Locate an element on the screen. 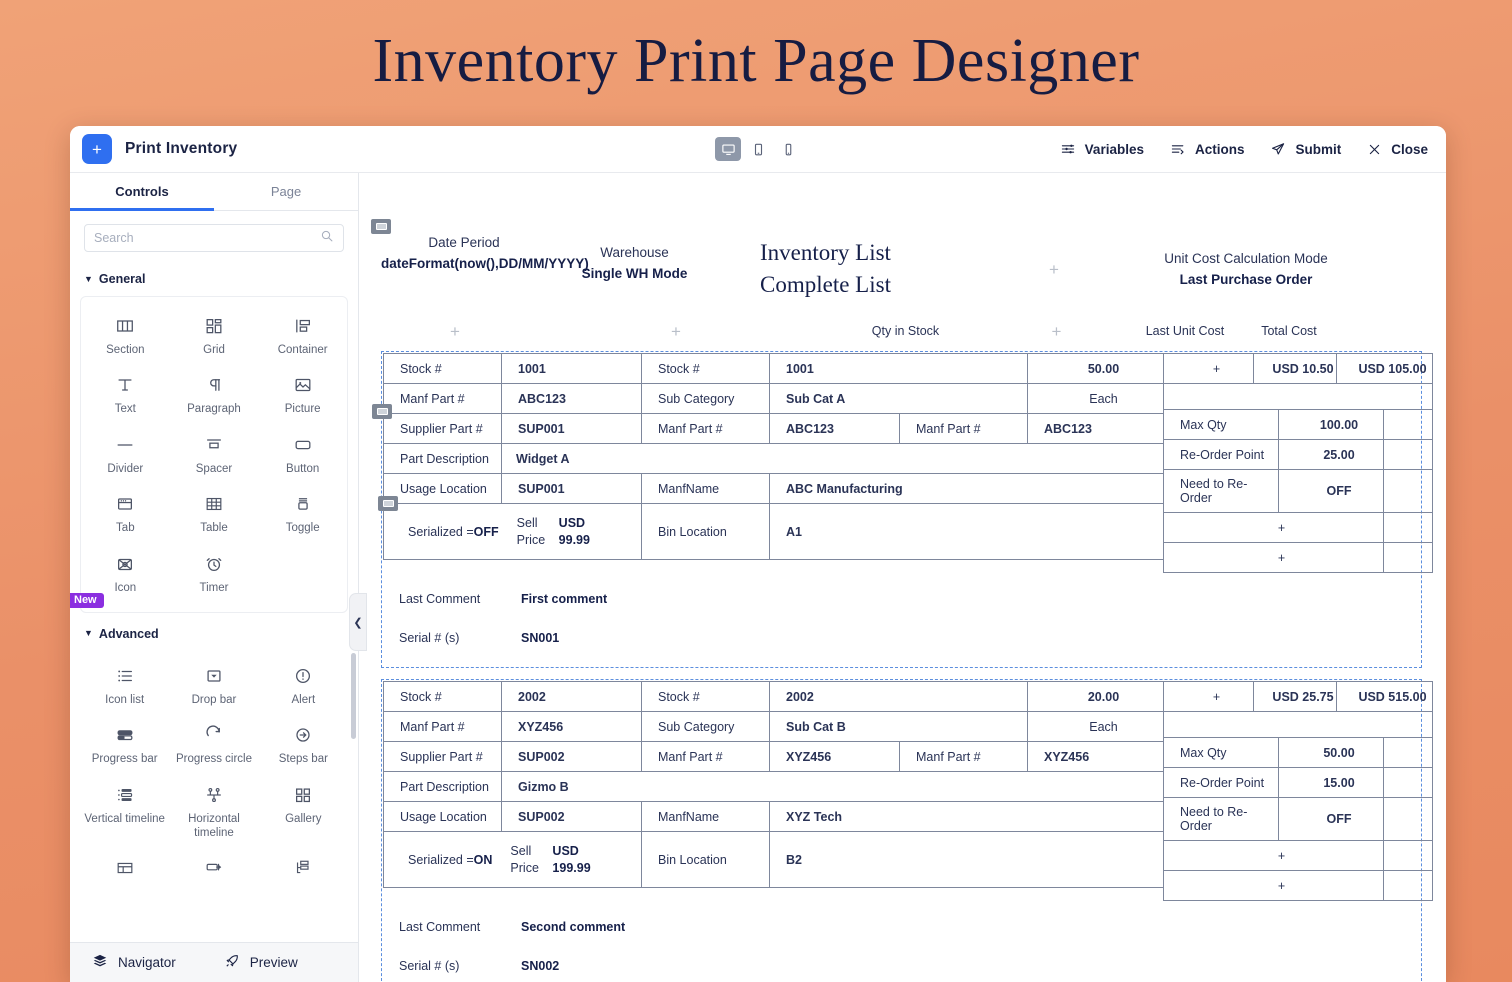  close-button: Close is located at coordinates (1397, 149).